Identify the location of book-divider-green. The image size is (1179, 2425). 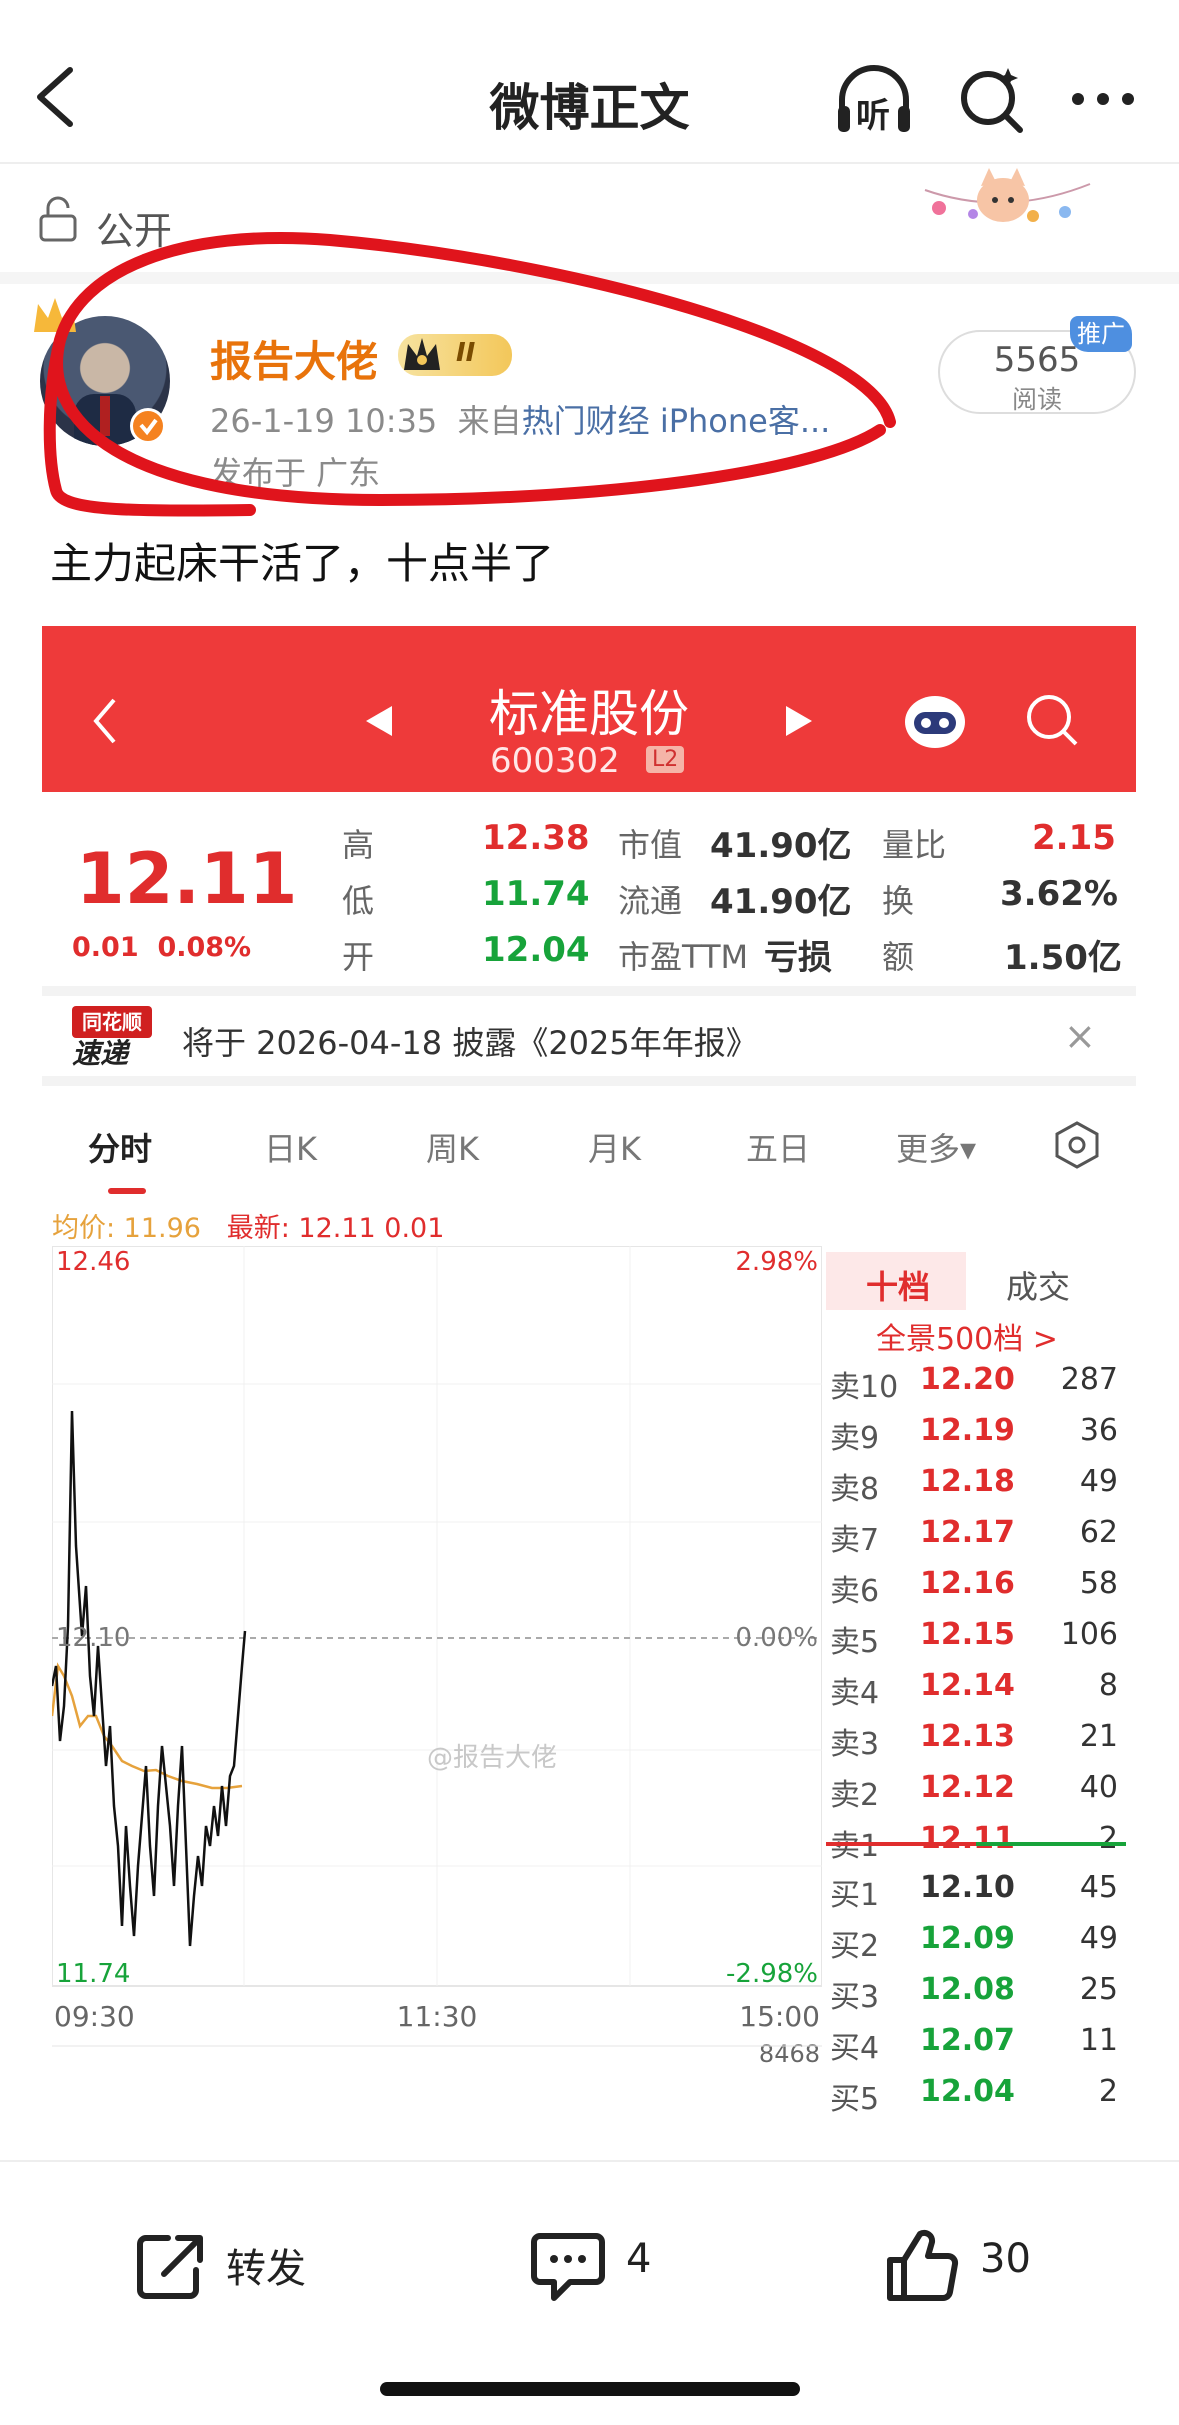
(1051, 1844).